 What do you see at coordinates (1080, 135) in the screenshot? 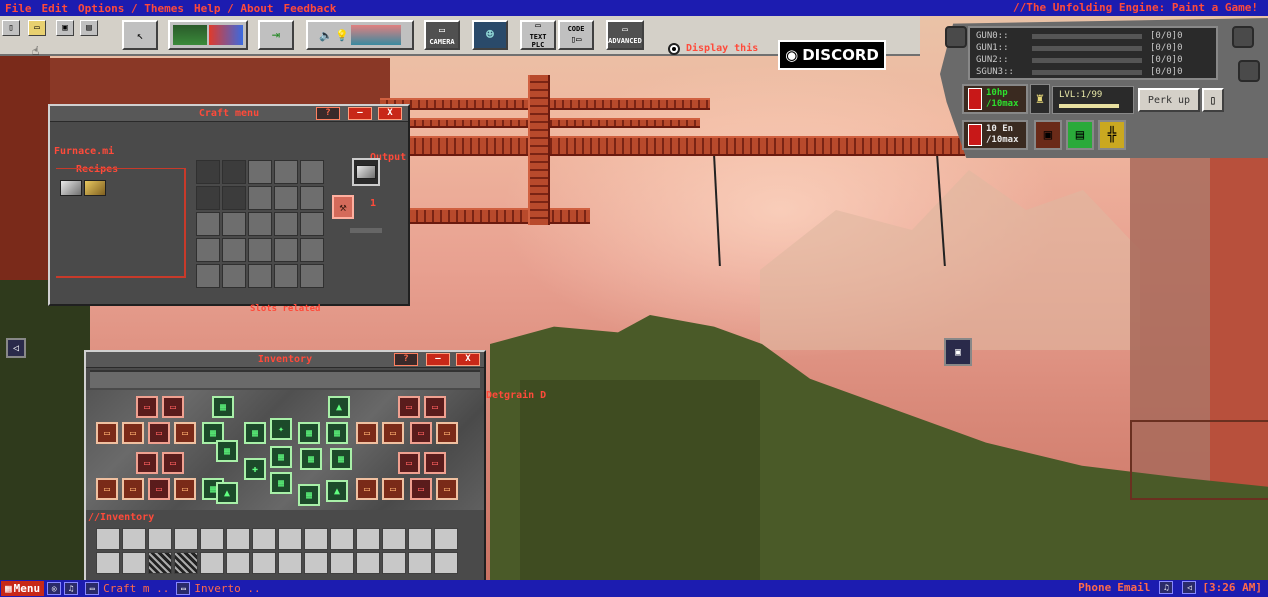
I see `map-icon: ▤` at bounding box center [1080, 135].